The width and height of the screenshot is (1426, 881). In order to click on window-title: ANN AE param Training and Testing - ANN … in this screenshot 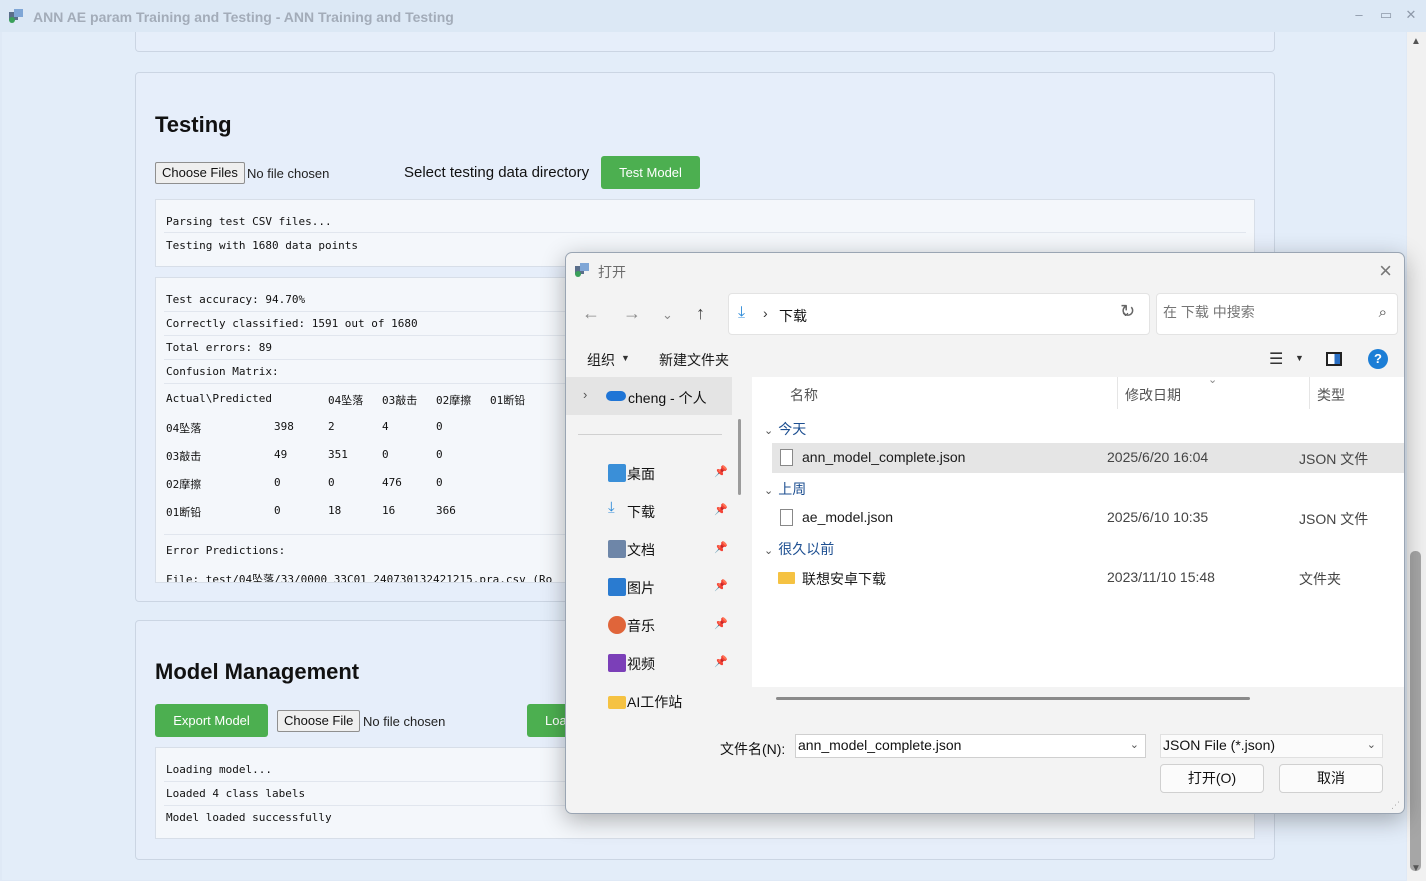, I will do `click(243, 17)`.